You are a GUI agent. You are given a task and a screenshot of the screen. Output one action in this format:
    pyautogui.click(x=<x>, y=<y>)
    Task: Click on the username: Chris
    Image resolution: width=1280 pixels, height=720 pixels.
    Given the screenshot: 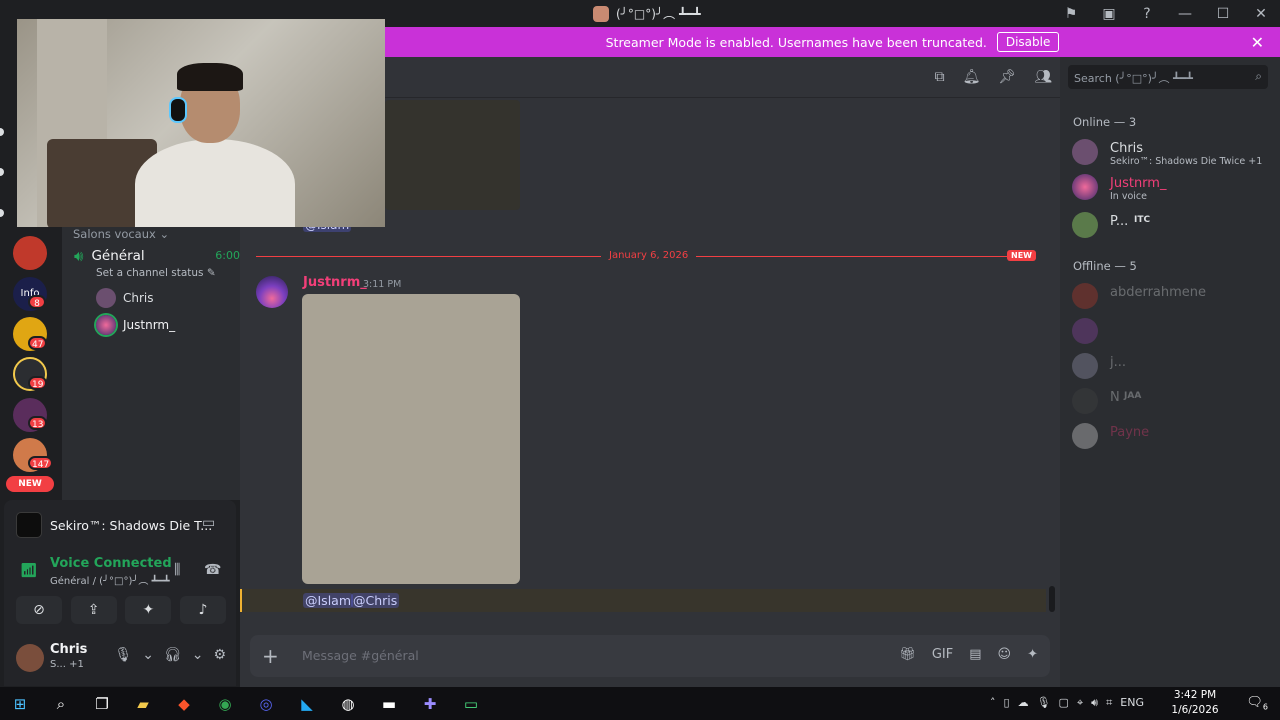 What is the action you would take?
    pyautogui.click(x=68, y=649)
    